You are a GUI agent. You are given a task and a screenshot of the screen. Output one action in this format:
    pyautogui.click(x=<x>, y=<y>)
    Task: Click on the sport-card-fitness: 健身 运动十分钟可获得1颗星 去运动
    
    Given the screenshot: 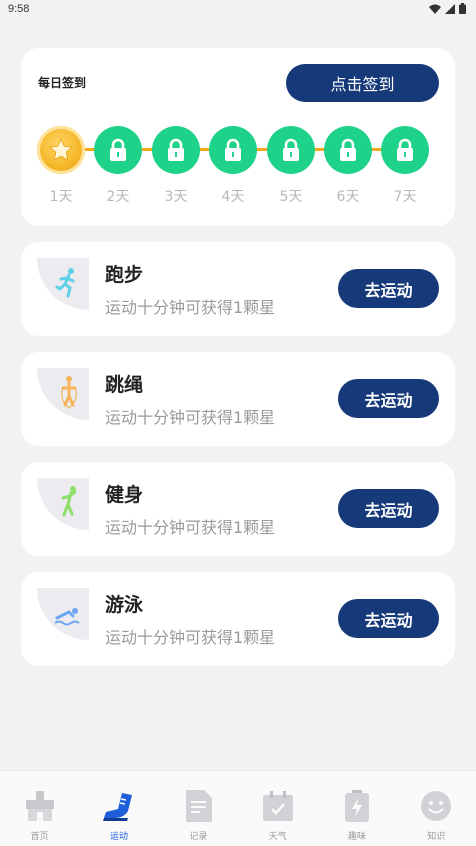 What is the action you would take?
    pyautogui.click(x=238, y=509)
    